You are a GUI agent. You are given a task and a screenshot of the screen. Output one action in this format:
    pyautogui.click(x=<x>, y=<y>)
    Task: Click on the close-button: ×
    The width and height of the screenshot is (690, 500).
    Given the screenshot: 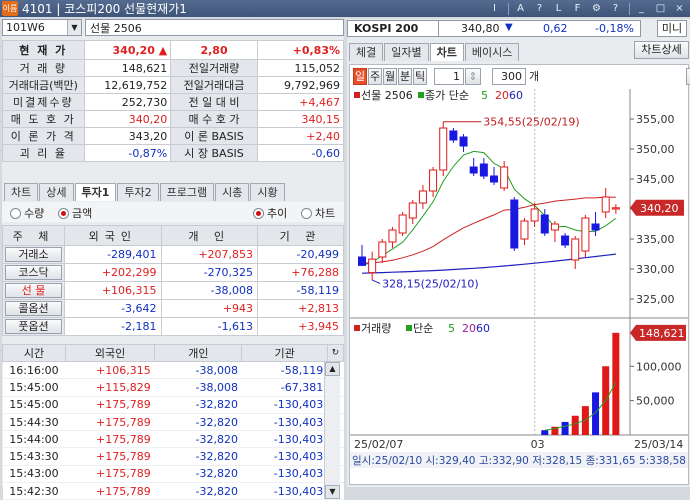 What is the action you would take?
    pyautogui.click(x=679, y=9)
    